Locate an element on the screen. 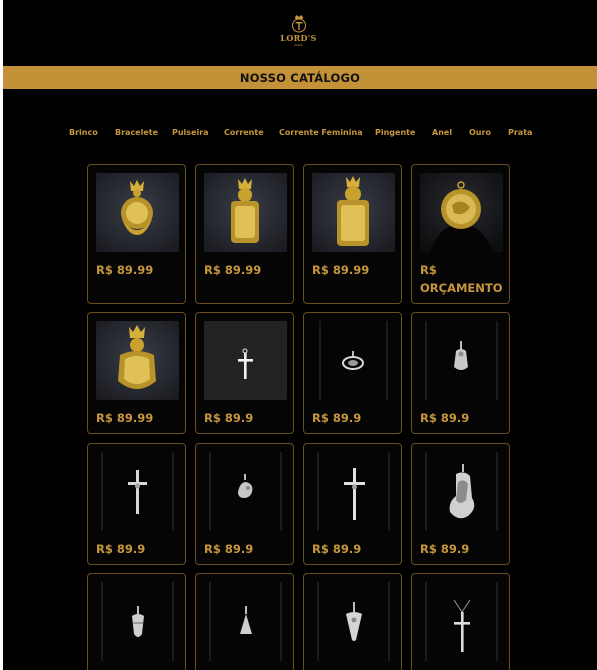 Image resolution: width=597 pixels, height=670 pixels. page-title: NOSSO CATÁLOGO is located at coordinates (300, 77).